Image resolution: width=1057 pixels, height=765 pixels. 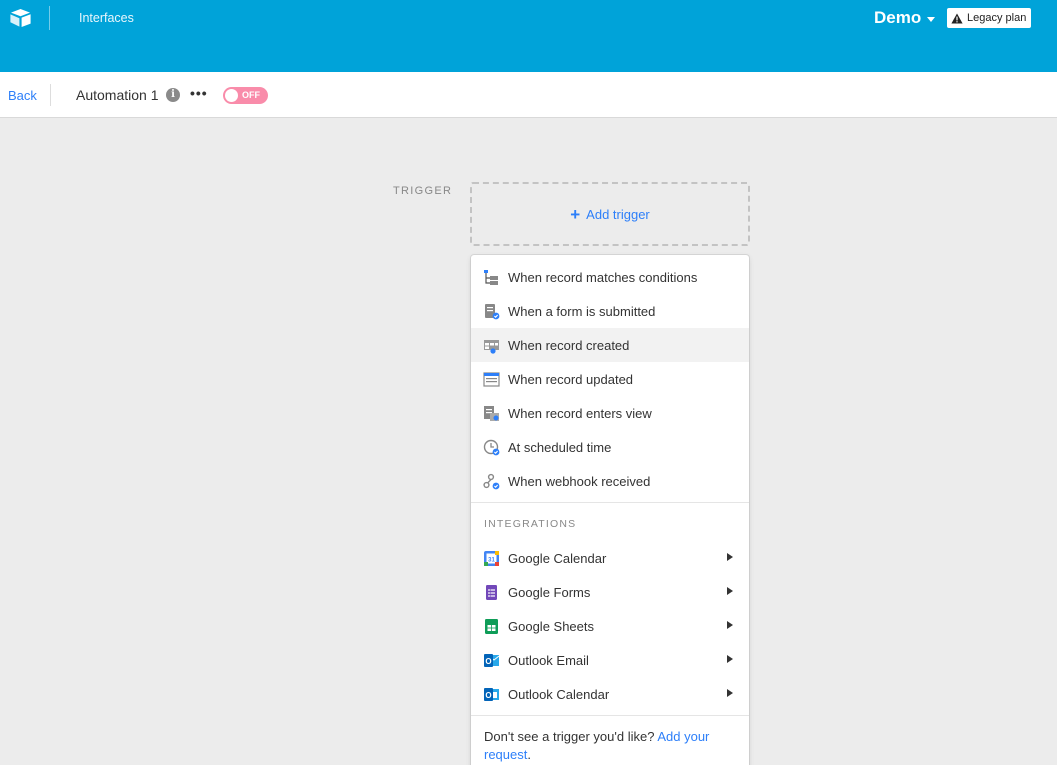 I want to click on google-calendar-icon: 31, so click(x=491, y=558).